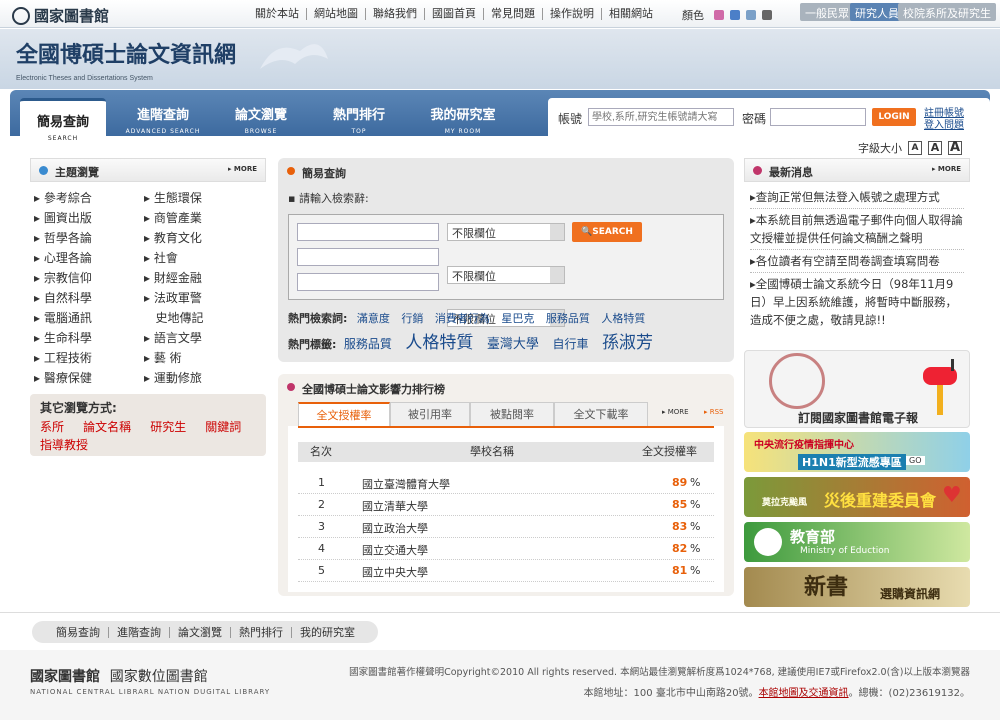 This screenshot has height=720, width=1000. Describe the element at coordinates (412, 318) in the screenshot. I see `hot-search-term: 行銷` at that location.